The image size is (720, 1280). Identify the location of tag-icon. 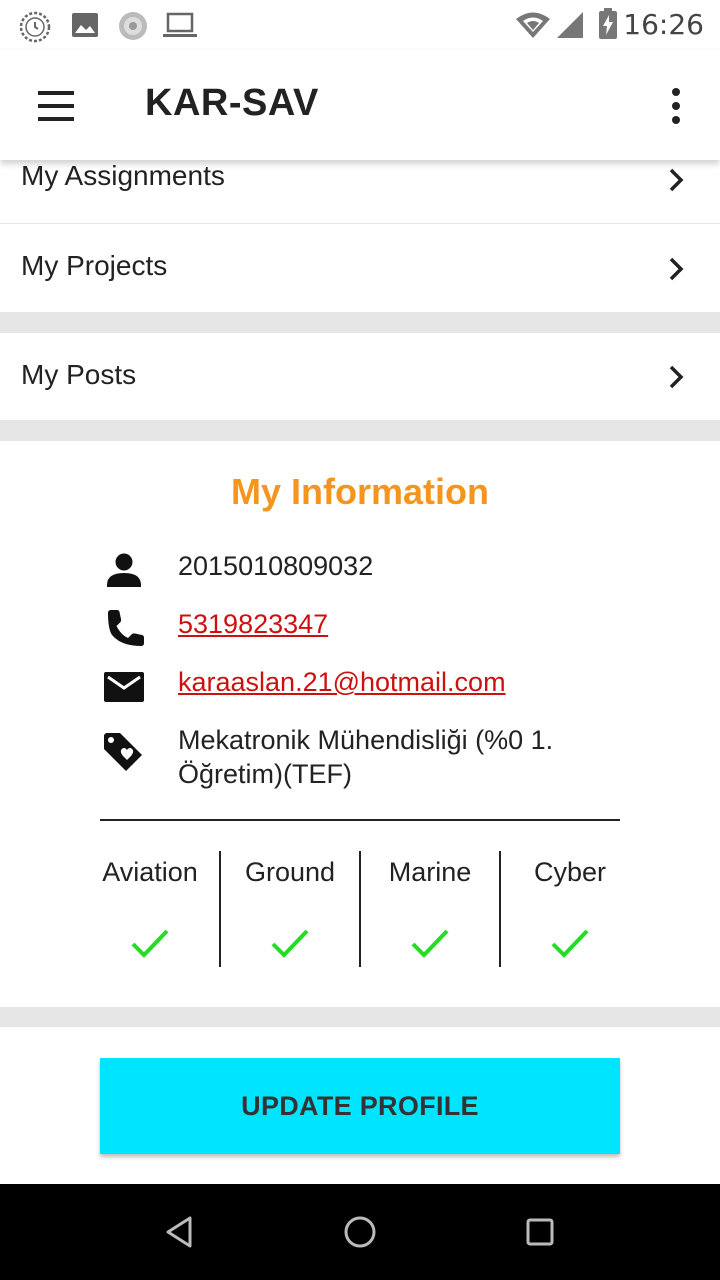
(123, 752).